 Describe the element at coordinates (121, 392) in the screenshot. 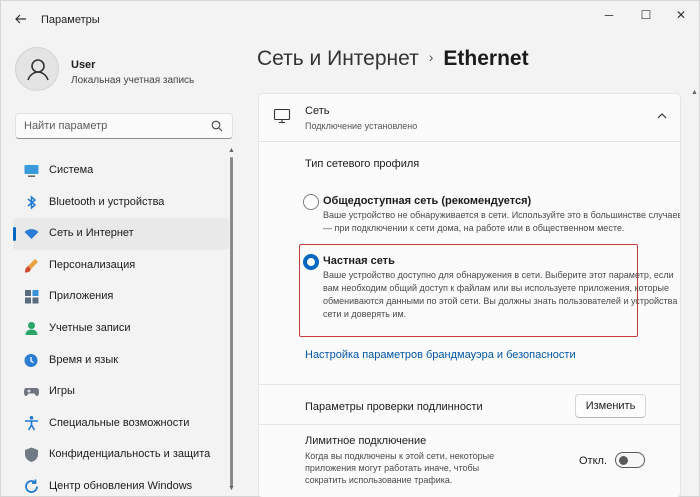

I see `sidebar-item-gaming: Игры` at that location.